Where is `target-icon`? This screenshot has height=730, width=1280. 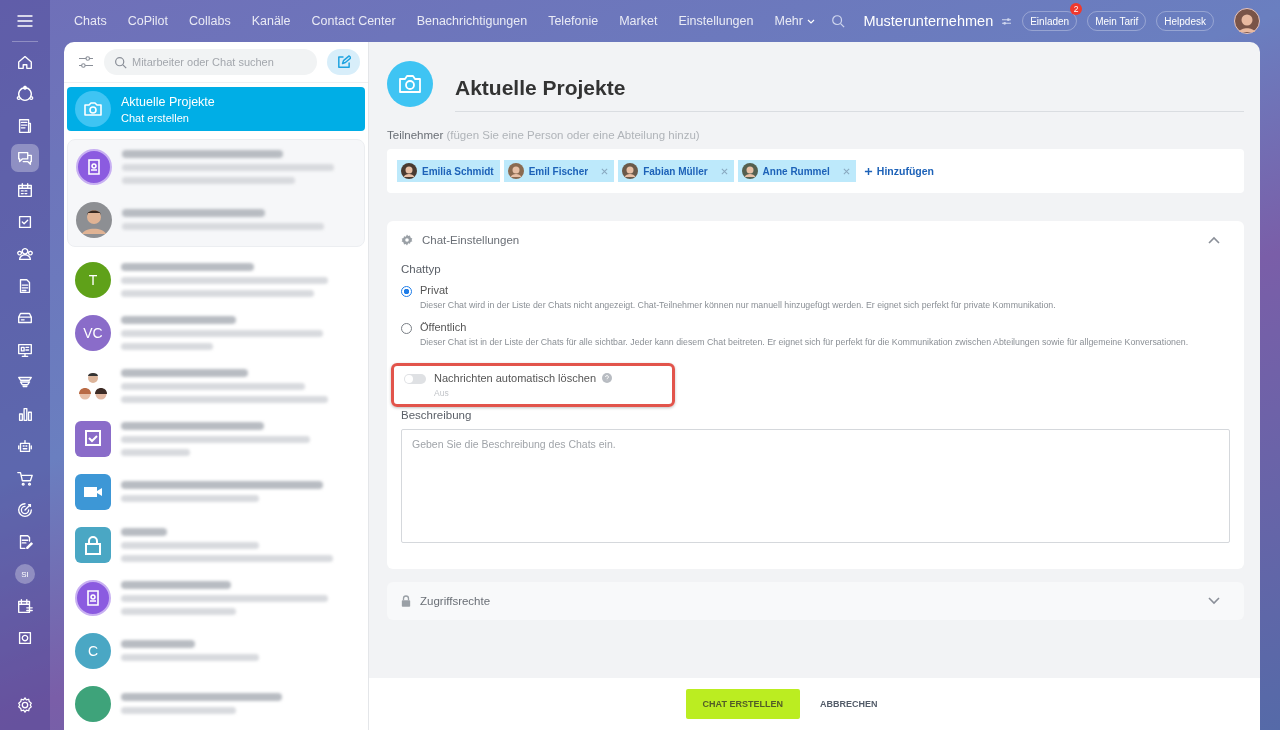
target-icon is located at coordinates (25, 510).